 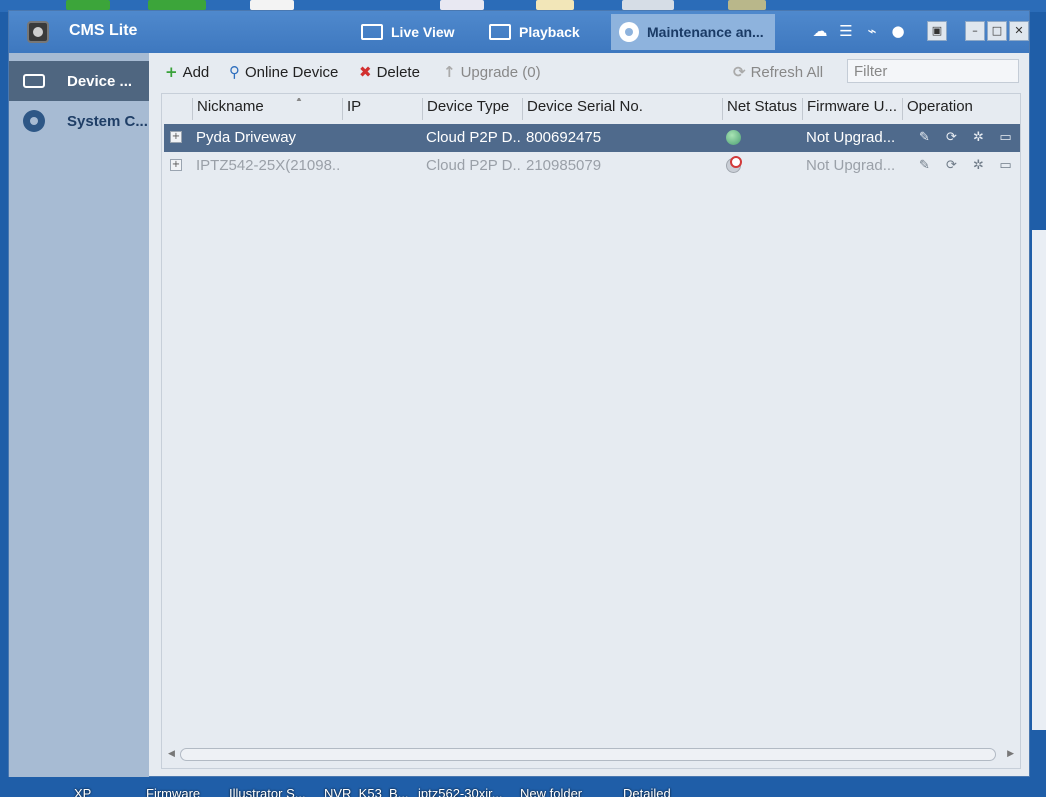 I want to click on scroll-left-icon: ◀, so click(x=171, y=754).